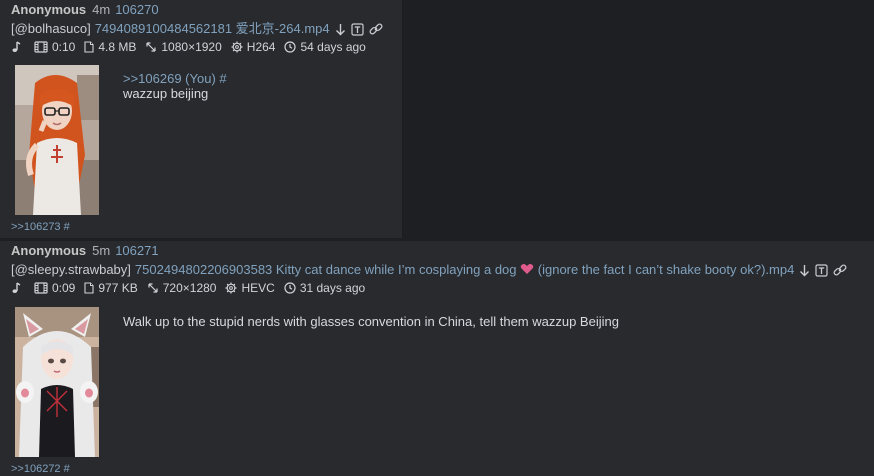 This screenshot has height=476, width=874. I want to click on size-value: 977 KB, so click(118, 288).